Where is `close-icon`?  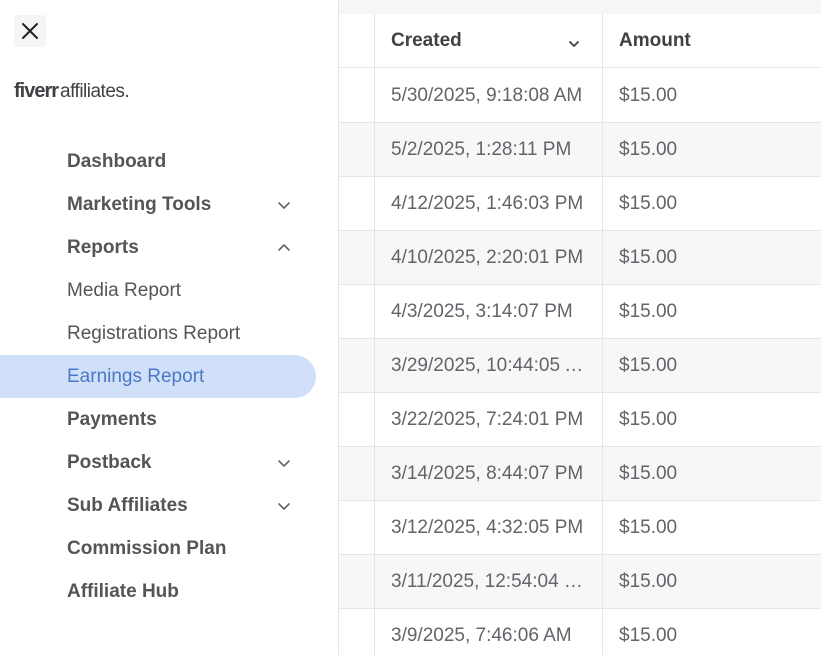
close-icon is located at coordinates (30, 31).